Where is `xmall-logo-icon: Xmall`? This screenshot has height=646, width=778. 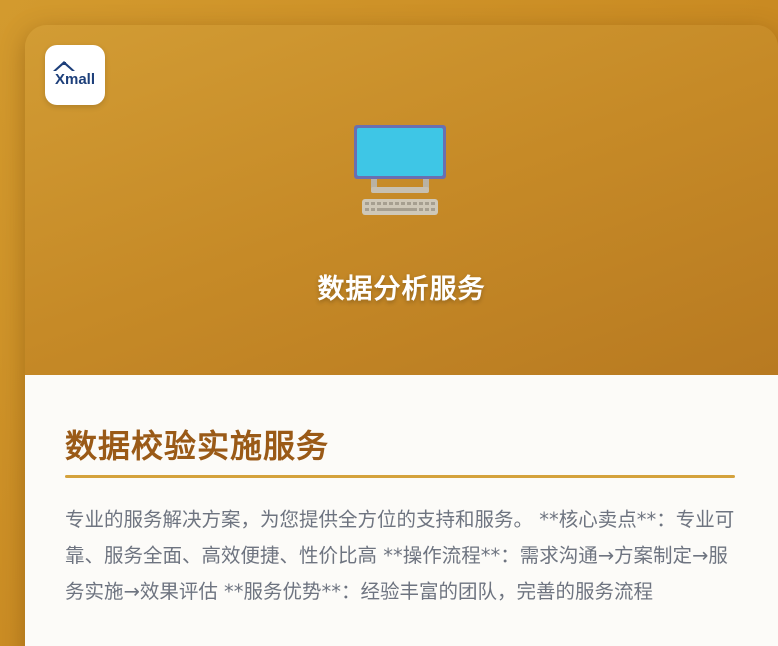 xmall-logo-icon: Xmall is located at coordinates (74, 74).